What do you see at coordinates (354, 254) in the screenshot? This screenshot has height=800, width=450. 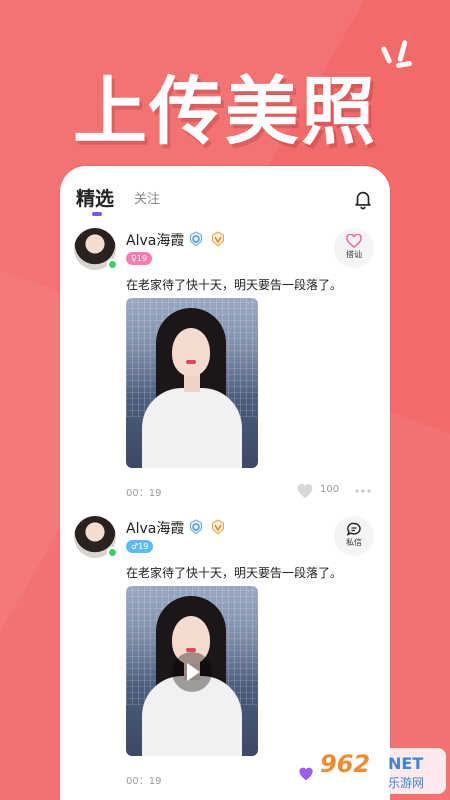 I see `chat-up-label: 搭讪` at bounding box center [354, 254].